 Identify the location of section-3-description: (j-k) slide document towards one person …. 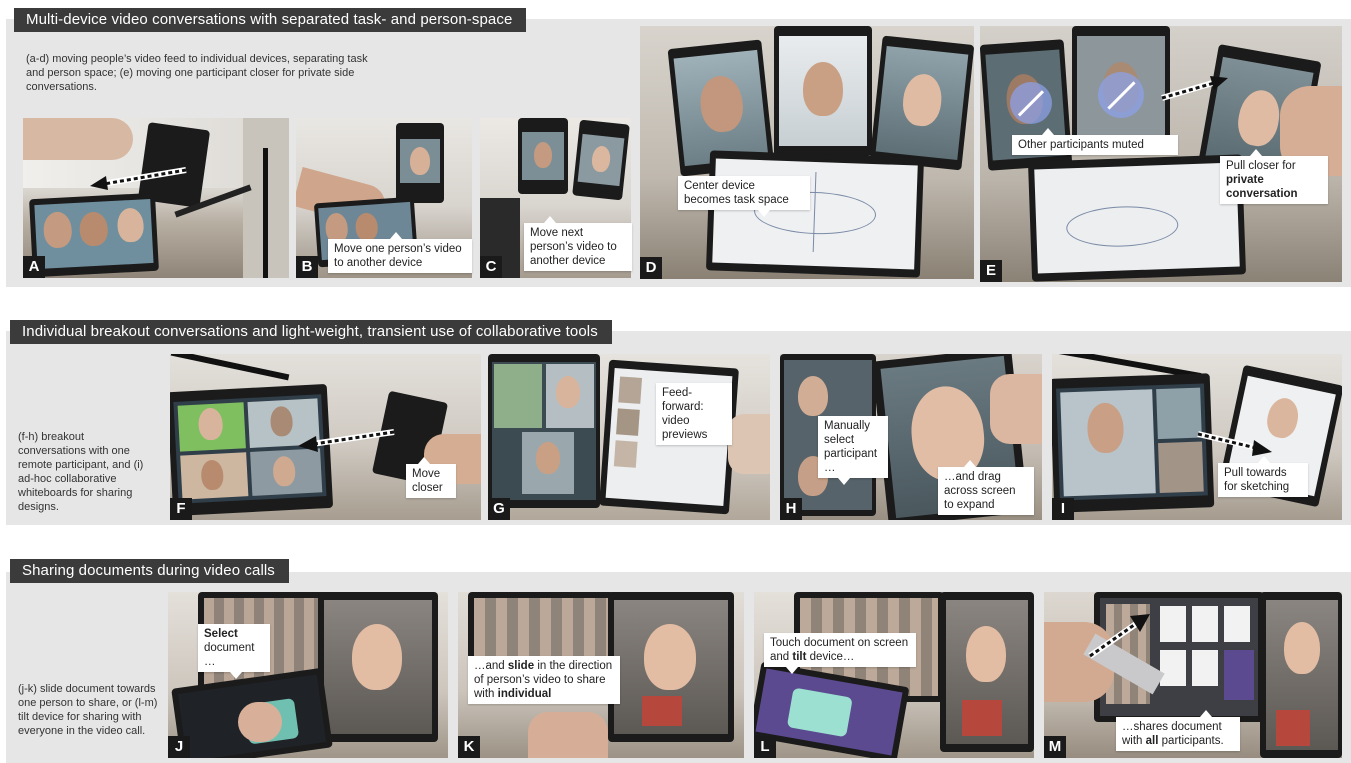
(88, 710).